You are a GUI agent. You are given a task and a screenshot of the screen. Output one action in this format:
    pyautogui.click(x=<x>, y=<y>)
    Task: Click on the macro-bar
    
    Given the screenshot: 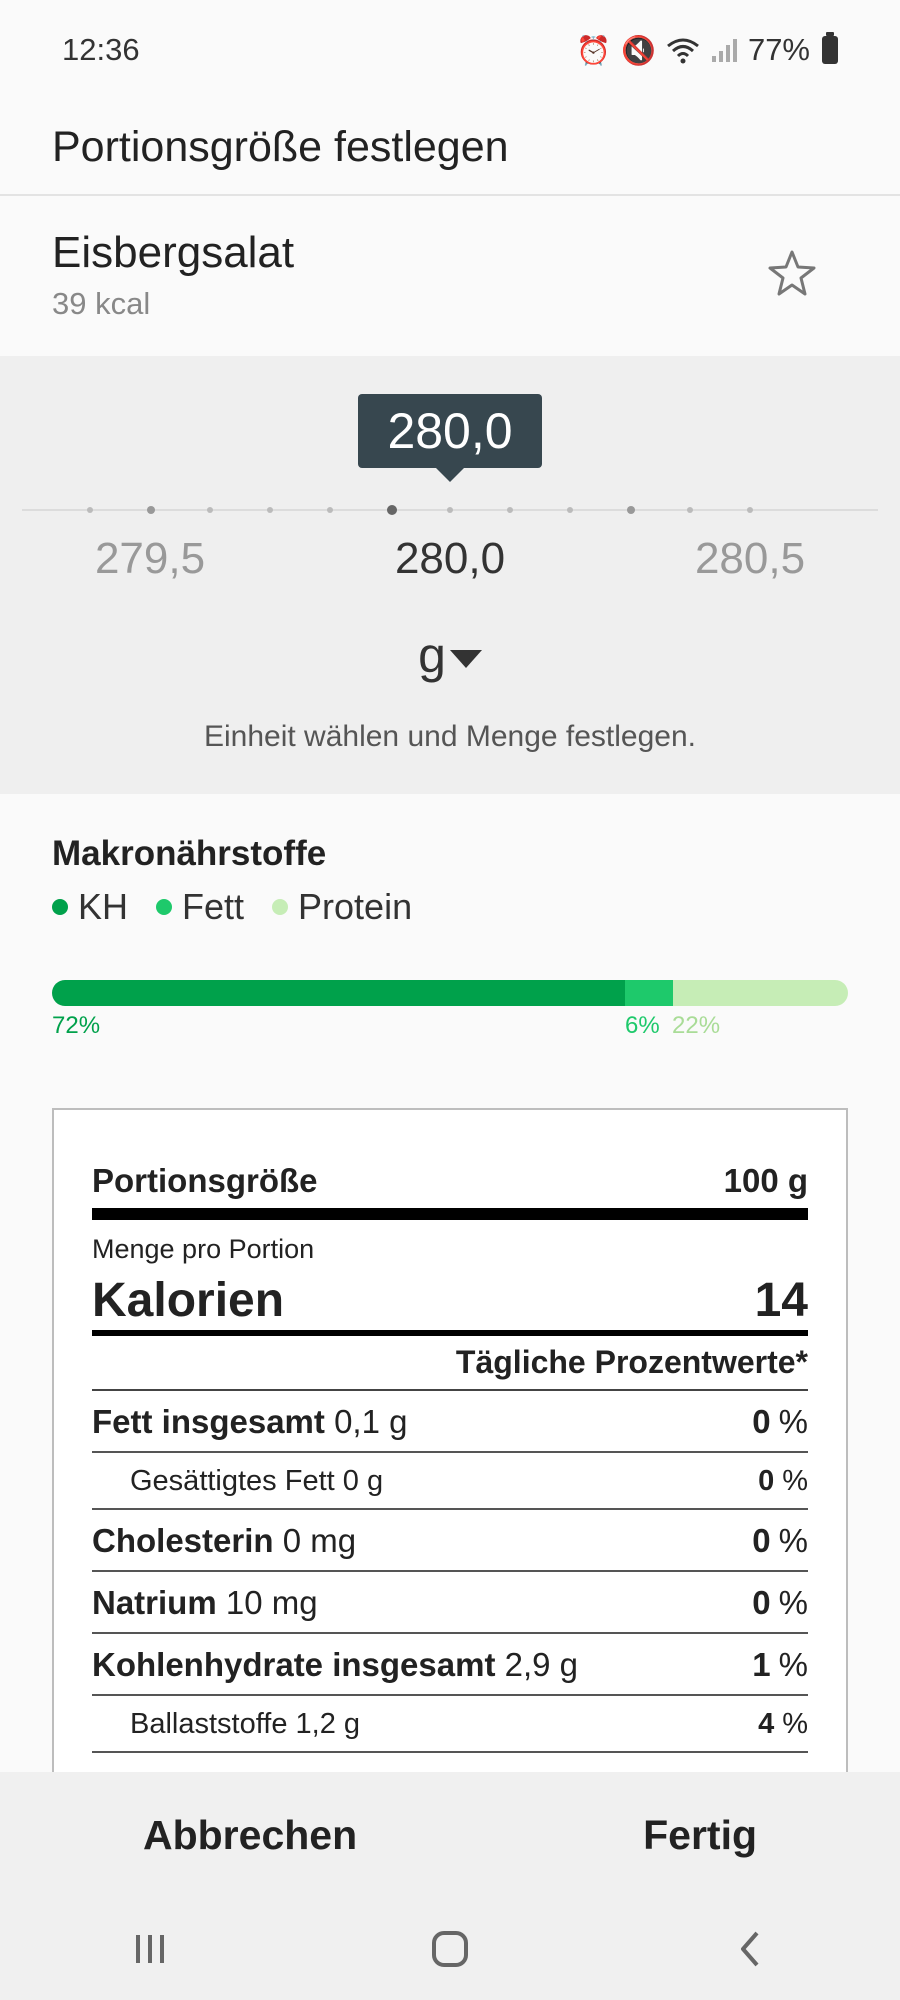 What is the action you would take?
    pyautogui.click(x=450, y=993)
    